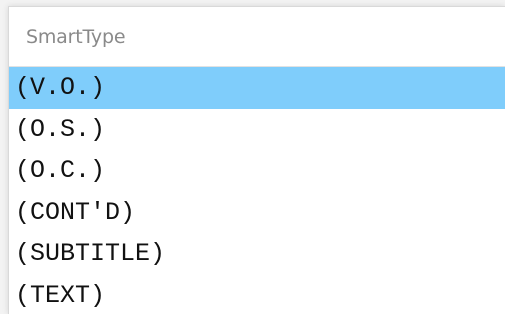 Image resolution: width=505 pixels, height=314 pixels. What do you see at coordinates (257, 88) in the screenshot?
I see `list-item-vo: (V.O.)` at bounding box center [257, 88].